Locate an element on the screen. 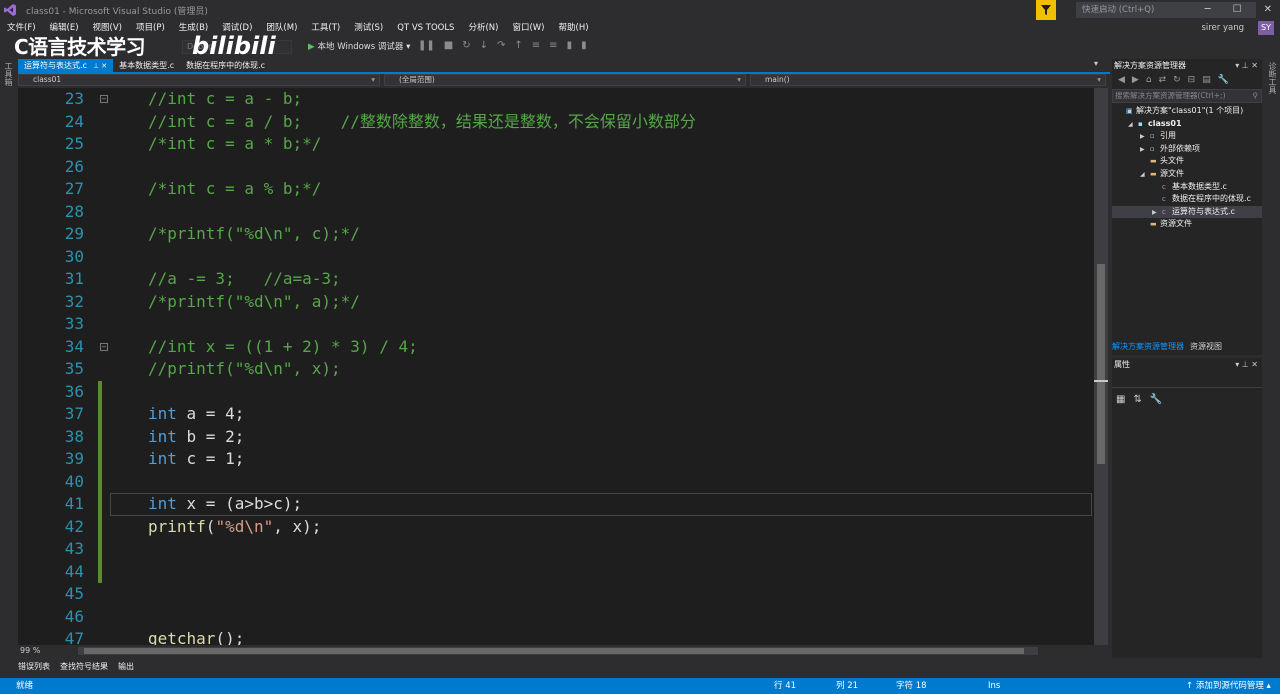 This screenshot has height=694, width=1280. output-tab: 输出 is located at coordinates (126, 667).